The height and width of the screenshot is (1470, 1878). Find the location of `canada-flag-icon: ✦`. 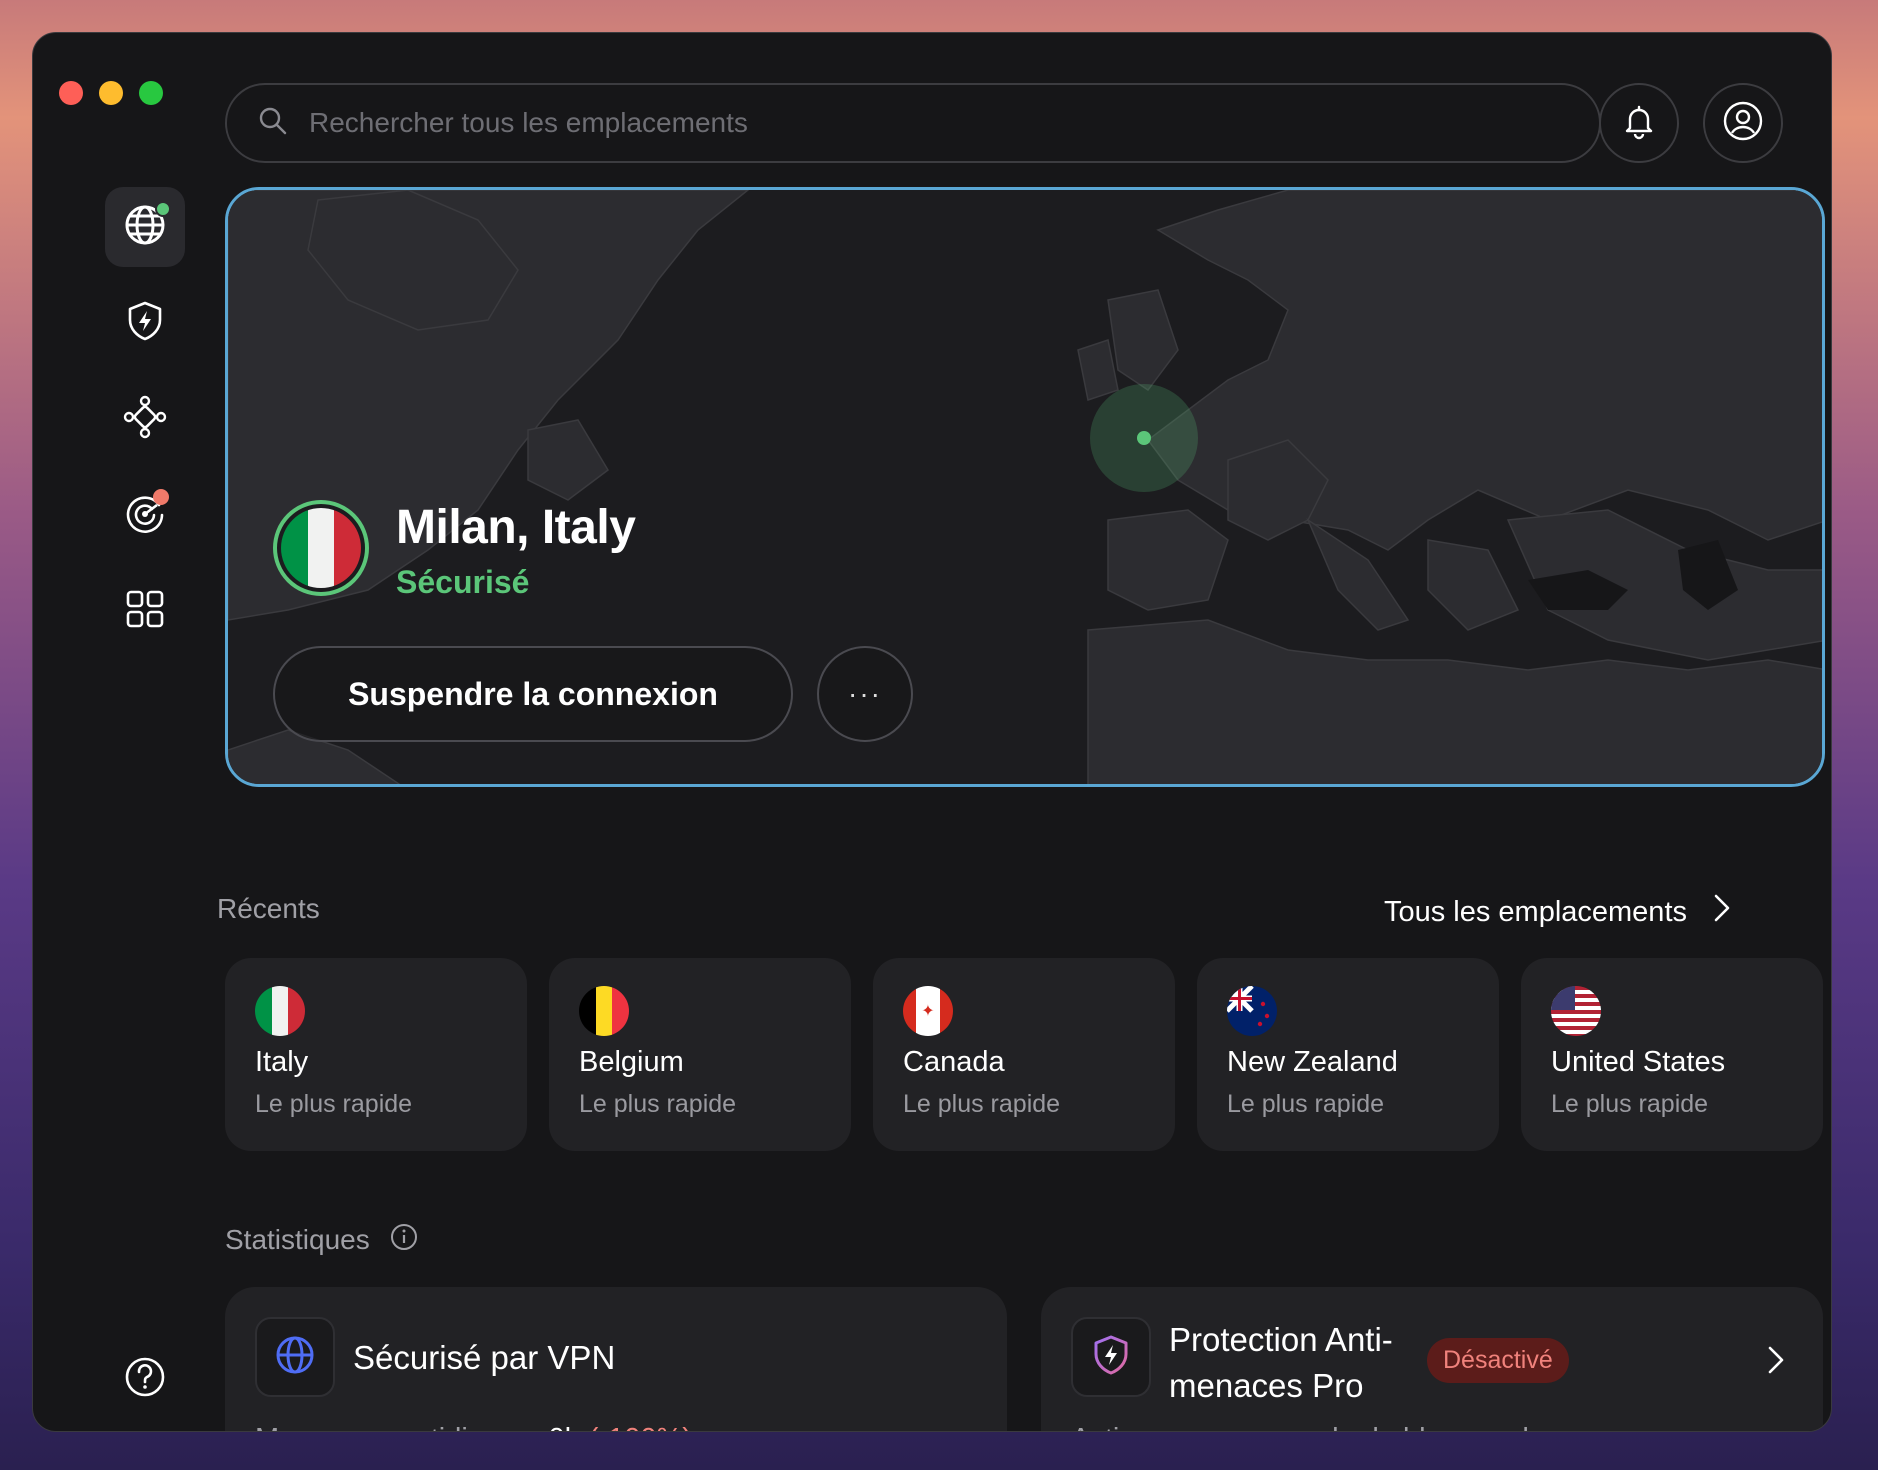

canada-flag-icon: ✦ is located at coordinates (928, 1011).